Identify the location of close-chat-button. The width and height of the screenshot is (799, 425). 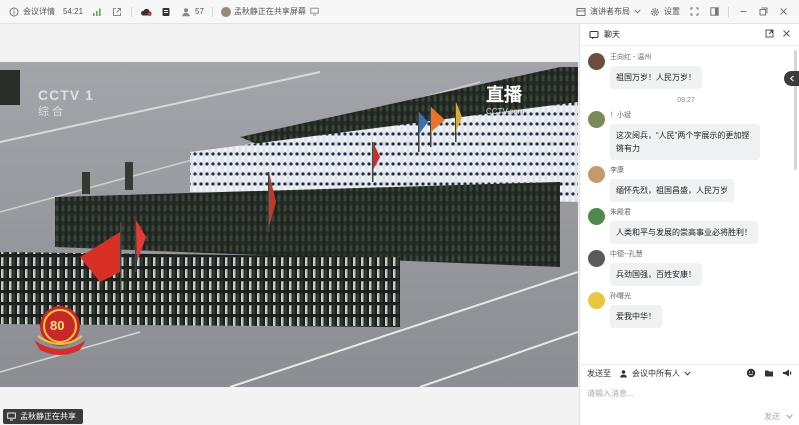
(786, 34).